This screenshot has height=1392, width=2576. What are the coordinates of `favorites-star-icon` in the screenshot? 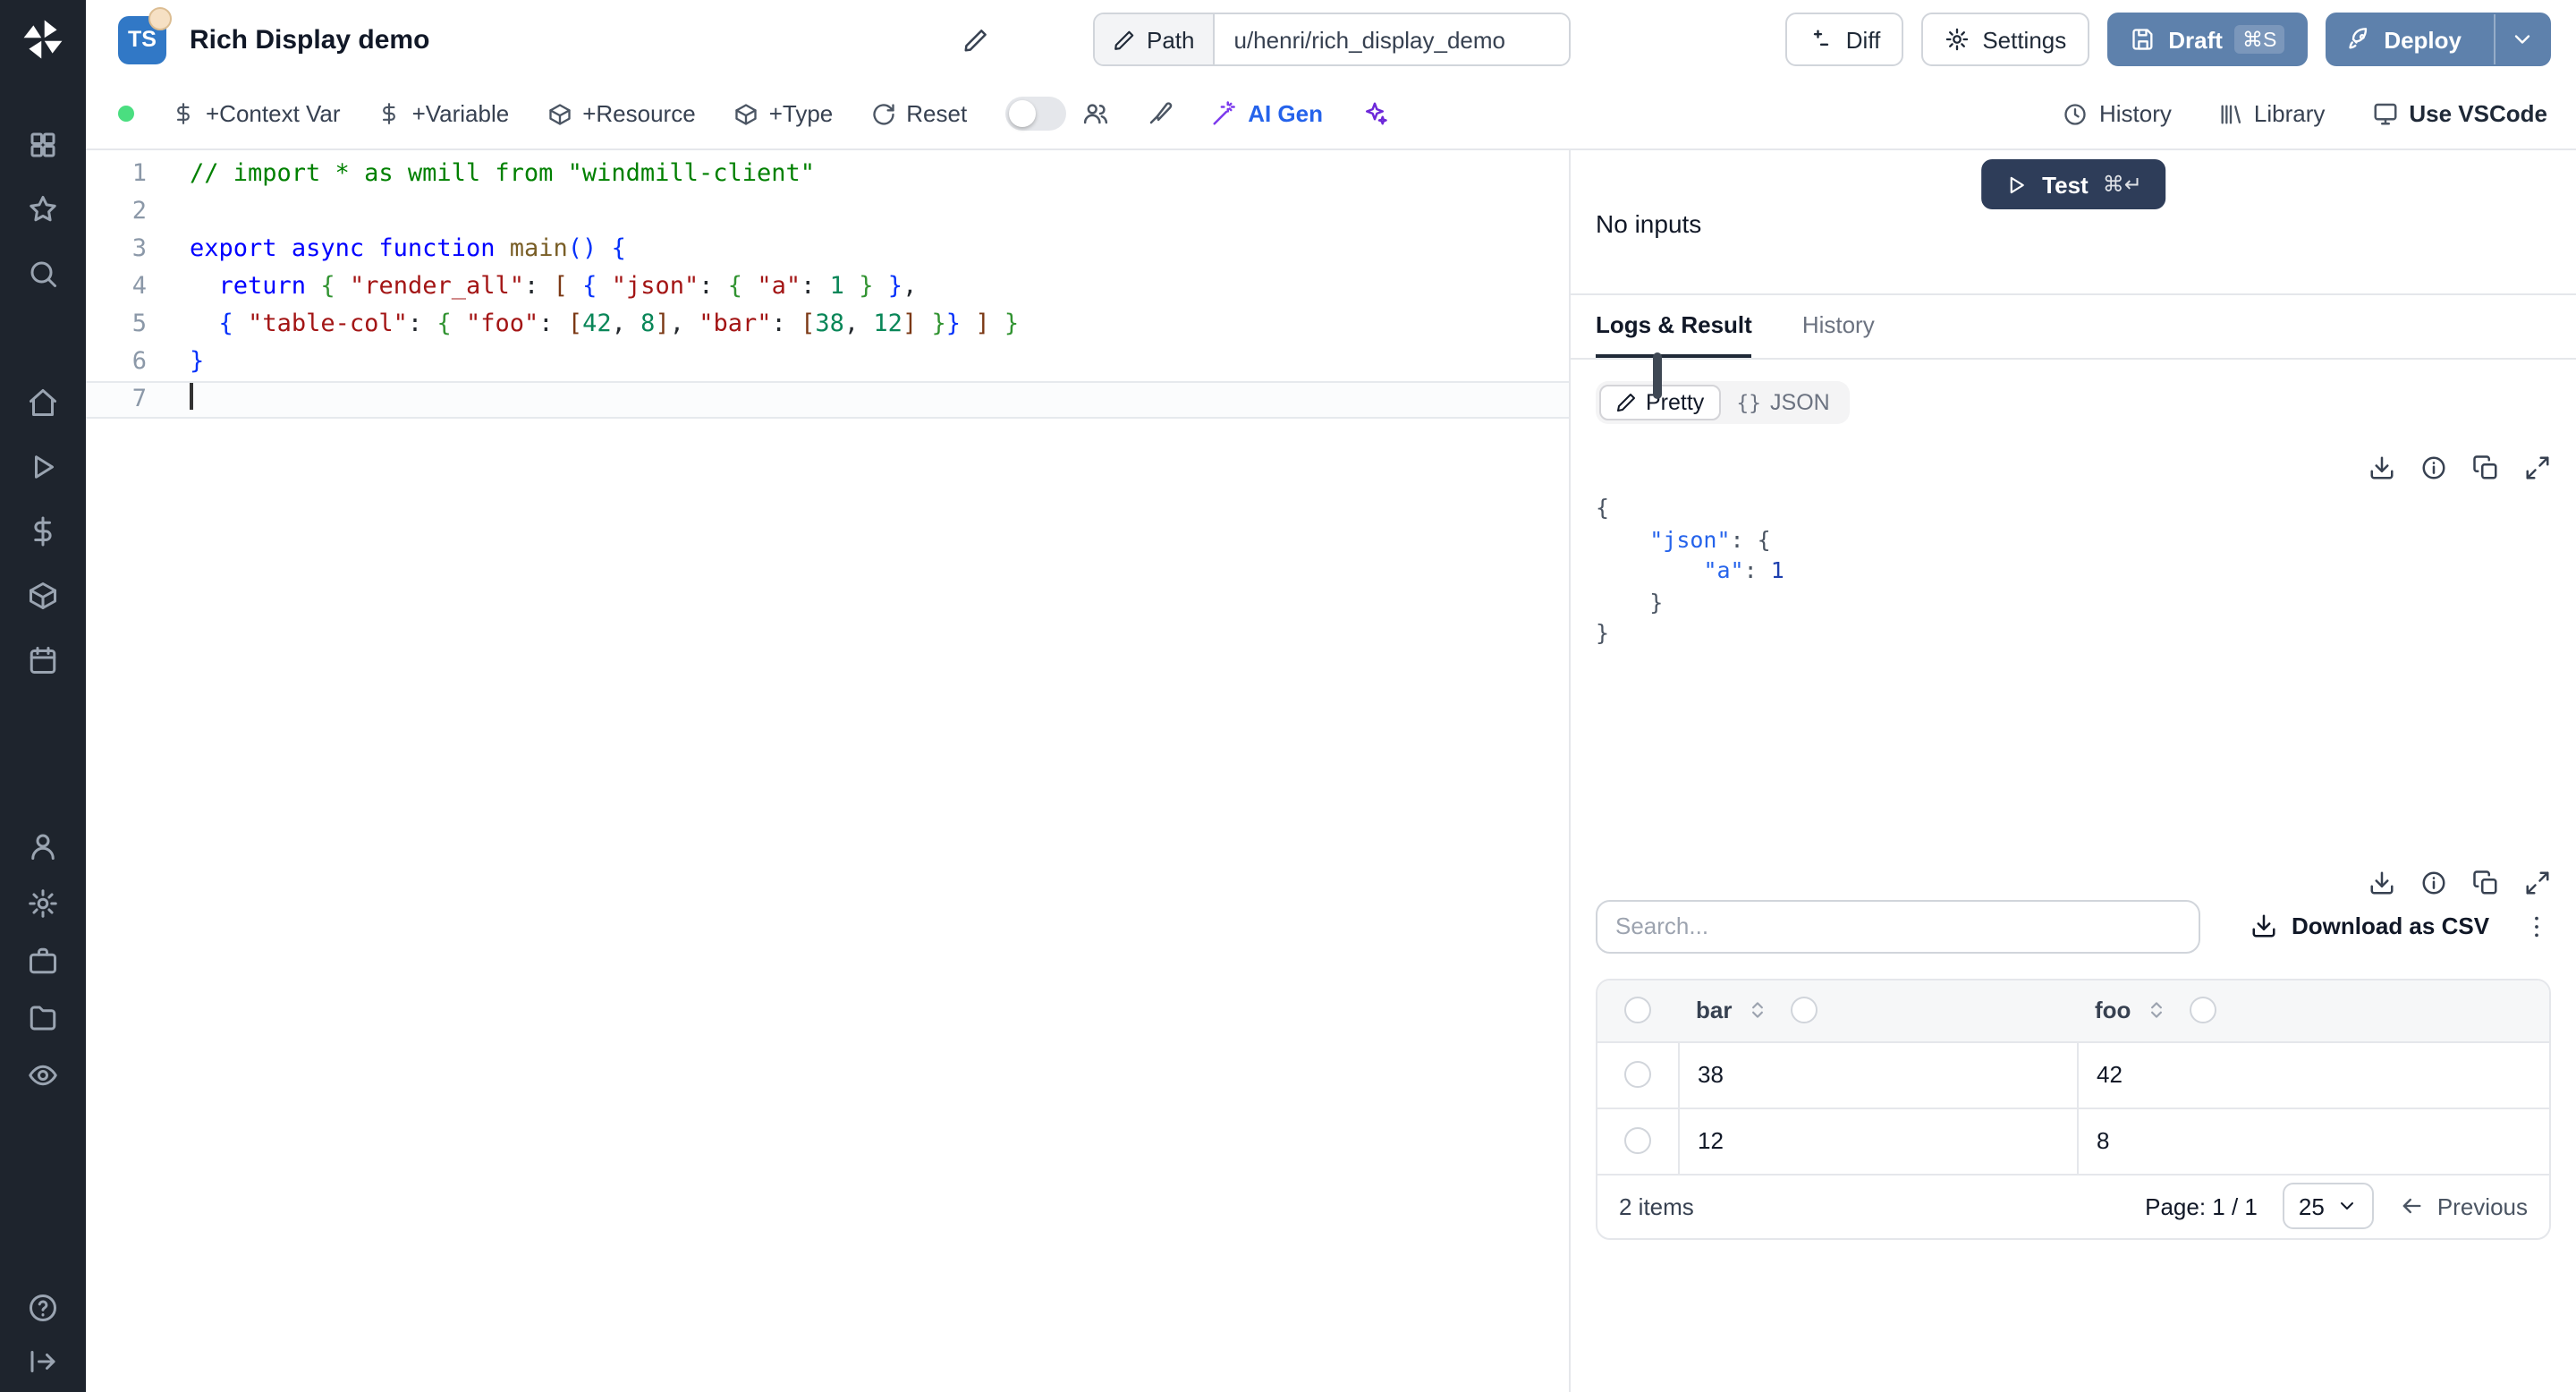 It's located at (43, 209).